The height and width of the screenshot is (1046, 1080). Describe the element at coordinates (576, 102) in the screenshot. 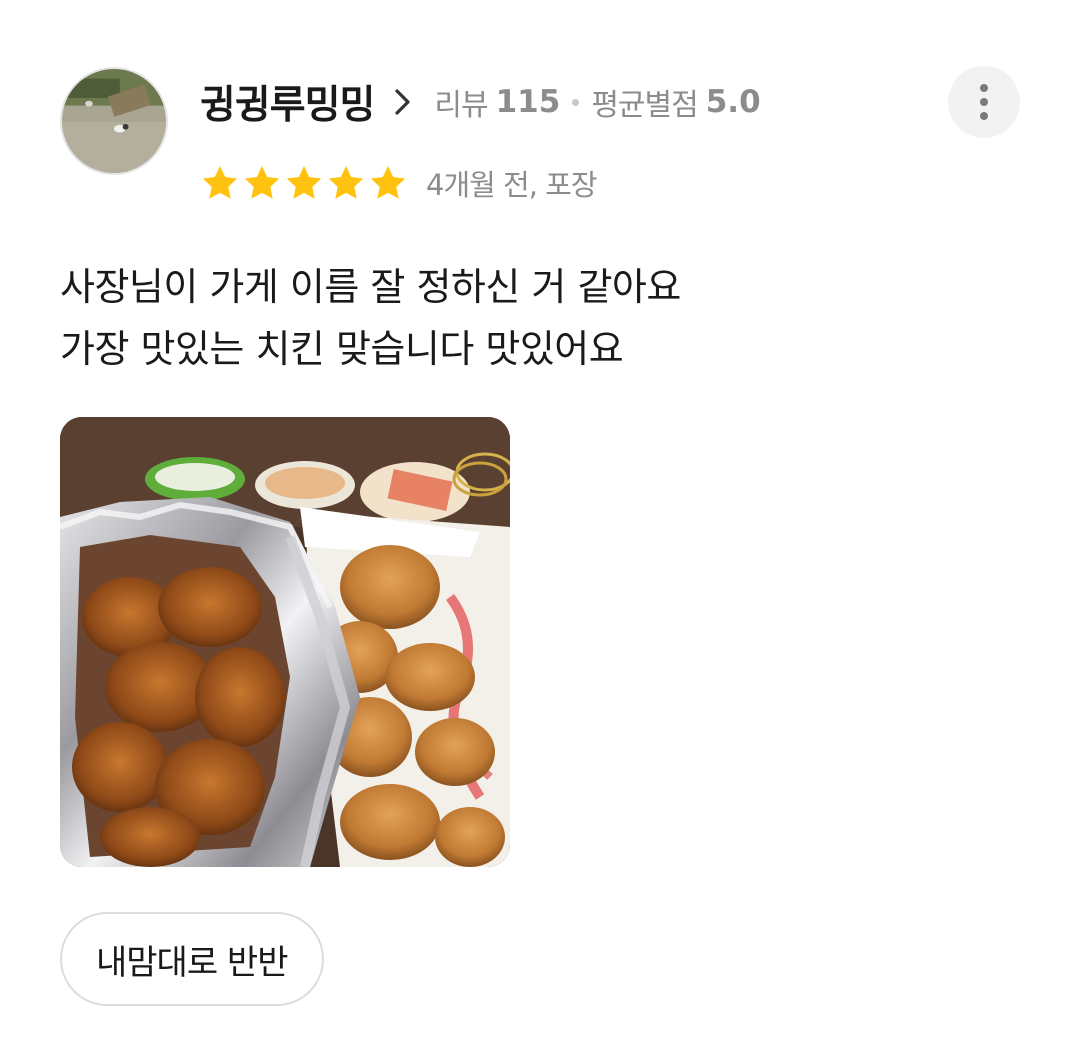

I see `separator-dot` at that location.